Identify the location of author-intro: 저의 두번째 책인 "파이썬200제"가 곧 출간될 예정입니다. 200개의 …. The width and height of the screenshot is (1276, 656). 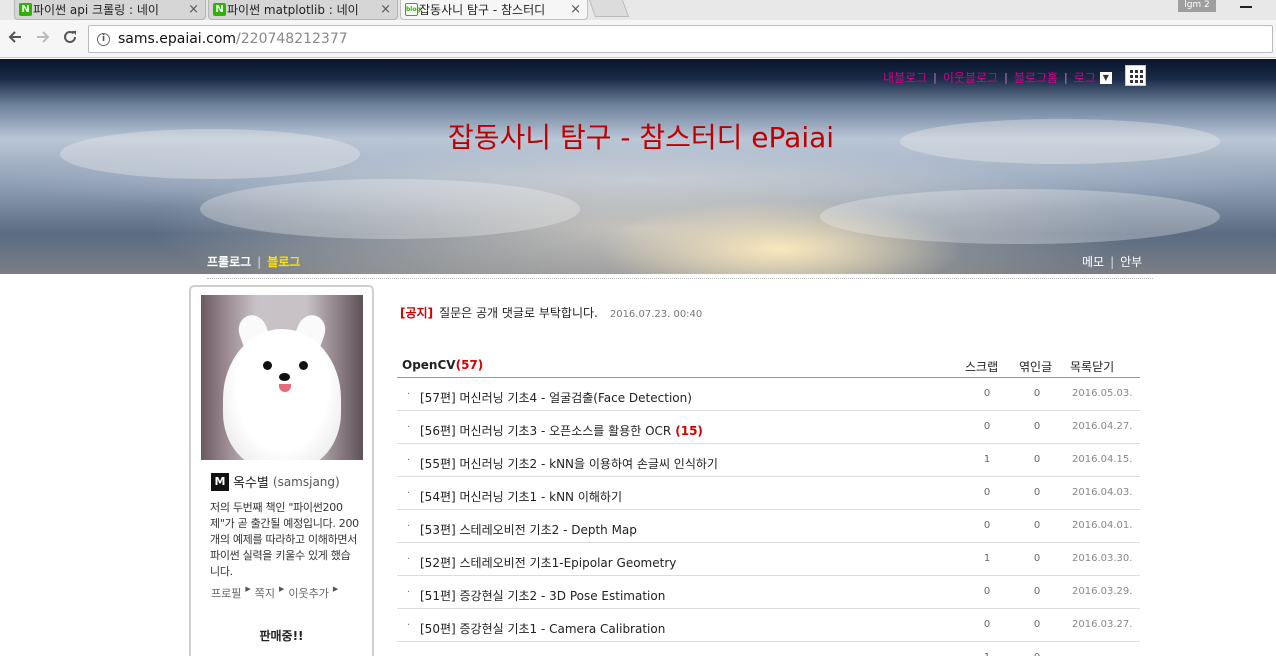
(284, 539).